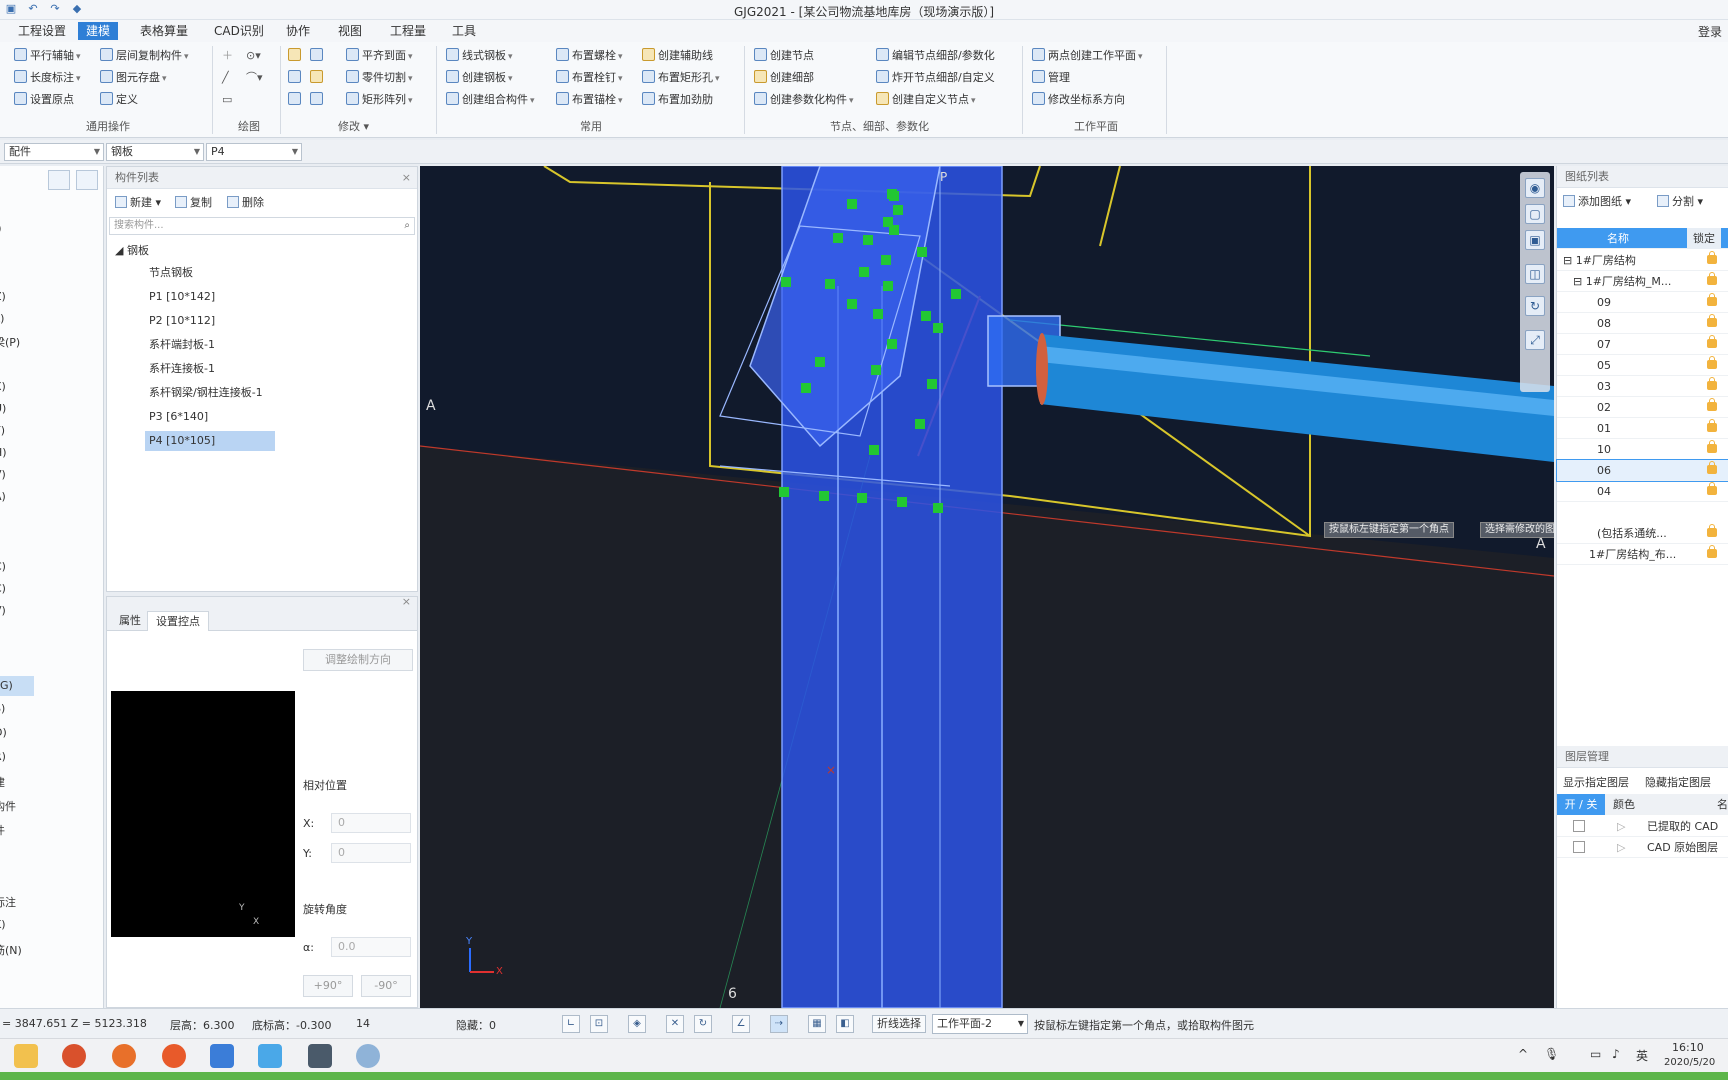 This screenshot has height=1080, width=1728. Describe the element at coordinates (98, 31) in the screenshot. I see `tab-modeling: 建模` at that location.